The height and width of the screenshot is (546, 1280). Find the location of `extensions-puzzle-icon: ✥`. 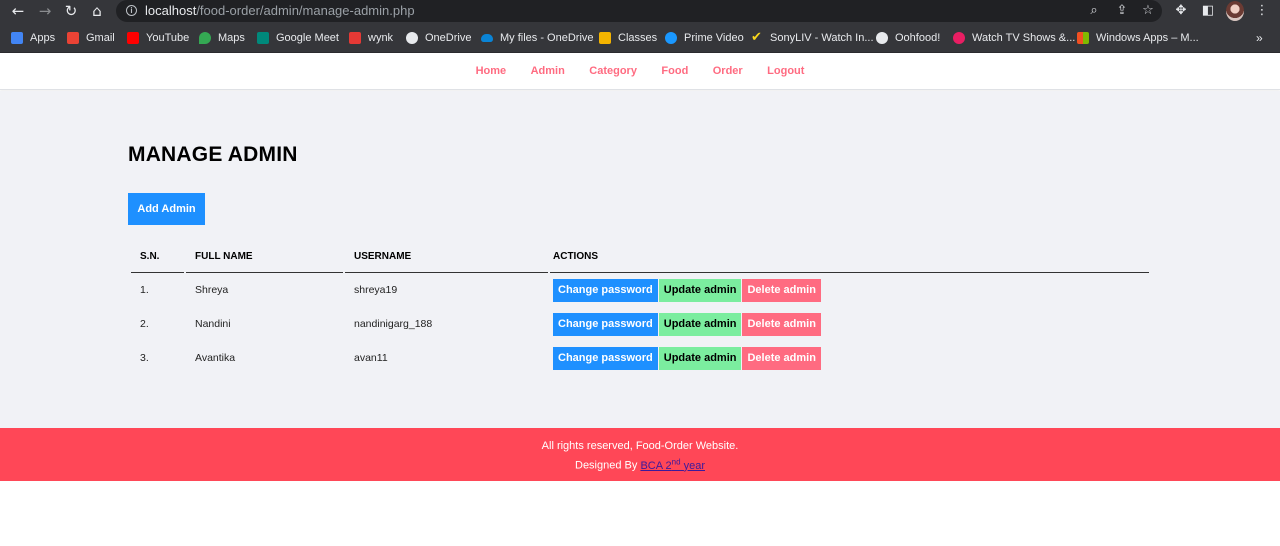

extensions-puzzle-icon: ✥ is located at coordinates (1181, 11).